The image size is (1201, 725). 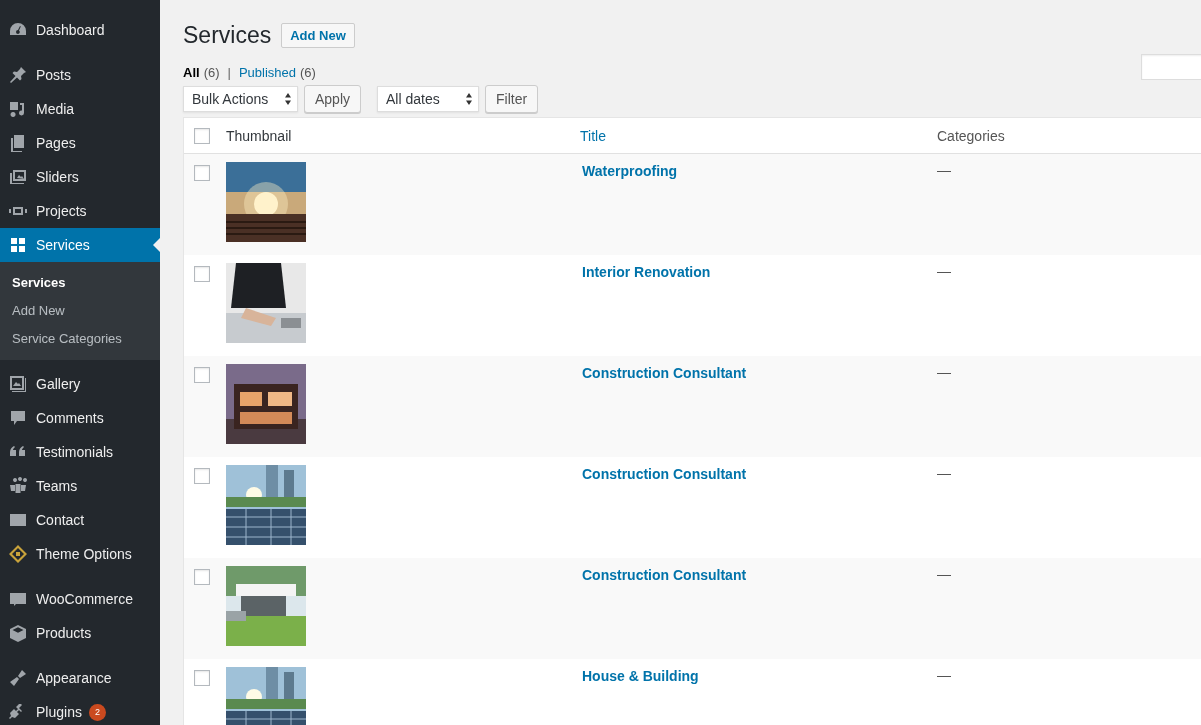 I want to click on menu-item: Contact, so click(x=80, y=520).